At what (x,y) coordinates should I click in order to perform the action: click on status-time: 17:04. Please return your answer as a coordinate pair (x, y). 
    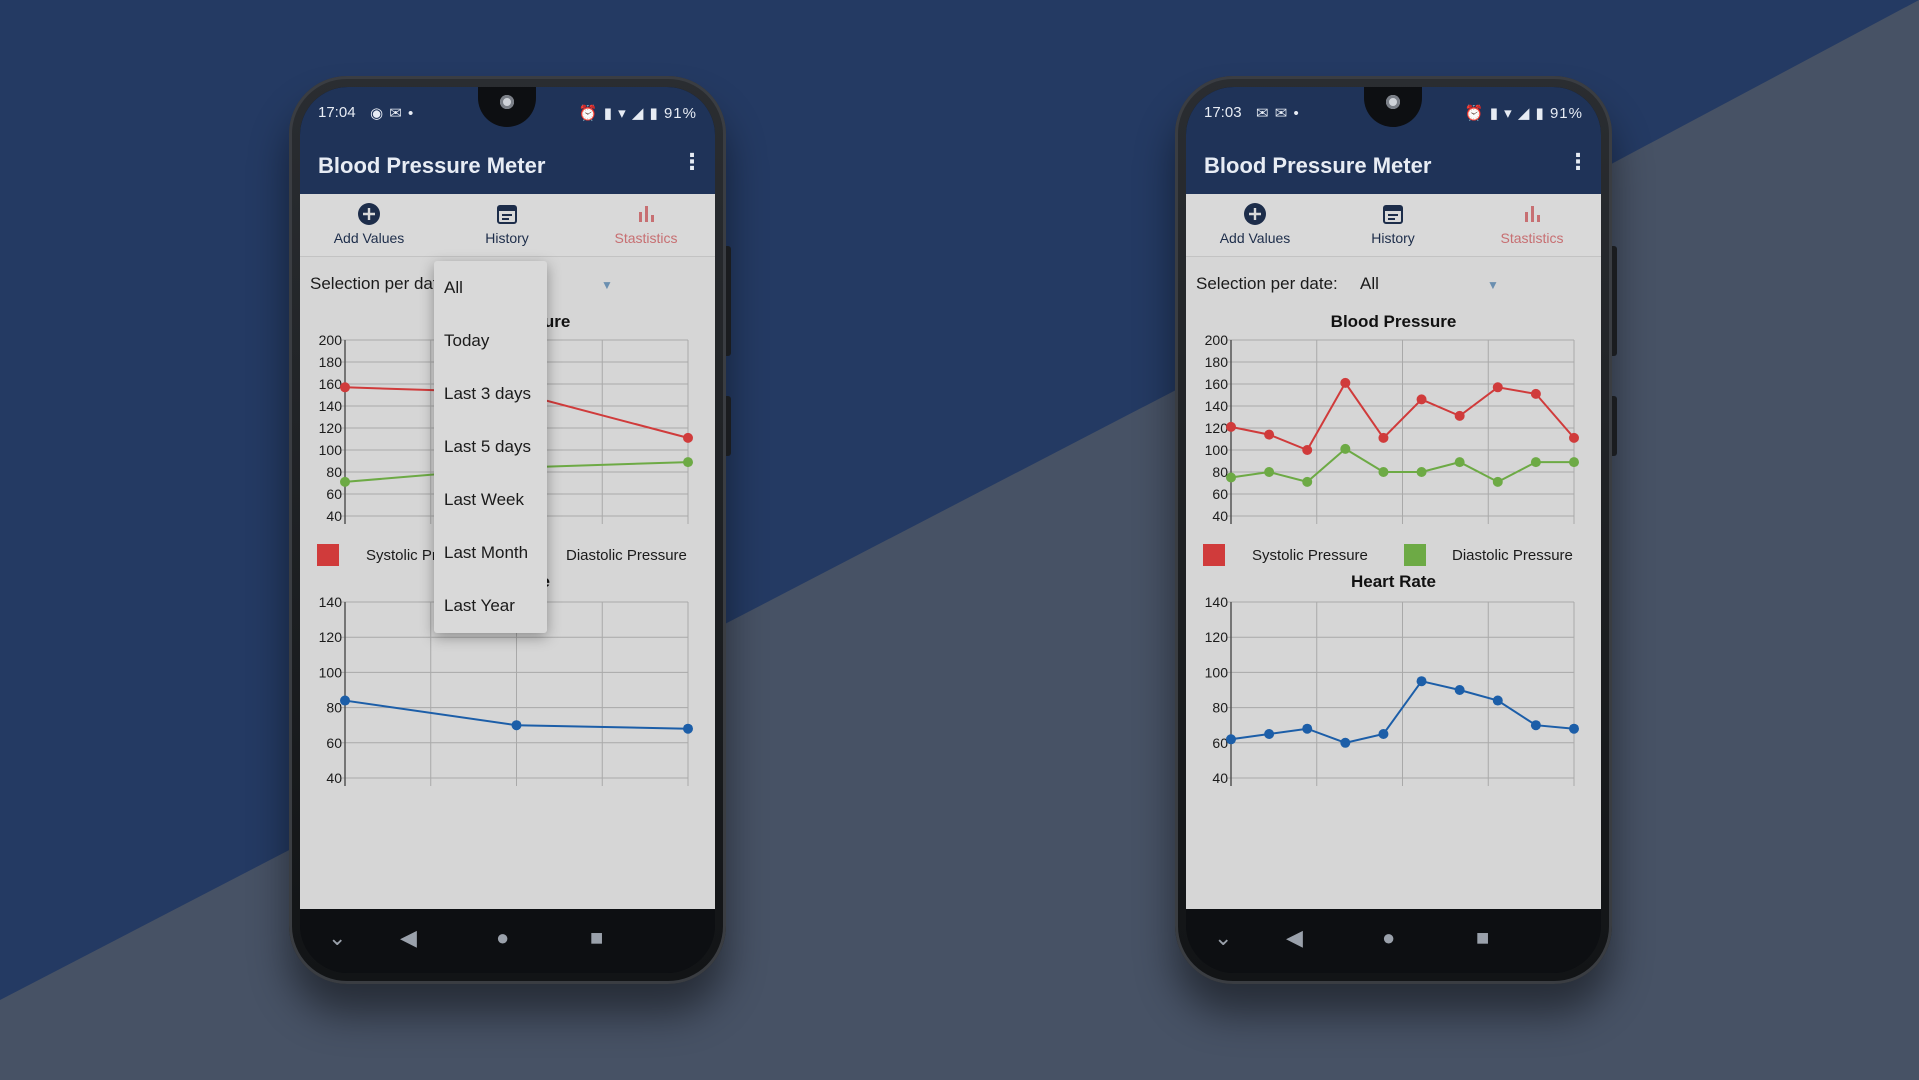
    Looking at the image, I should click on (337, 112).